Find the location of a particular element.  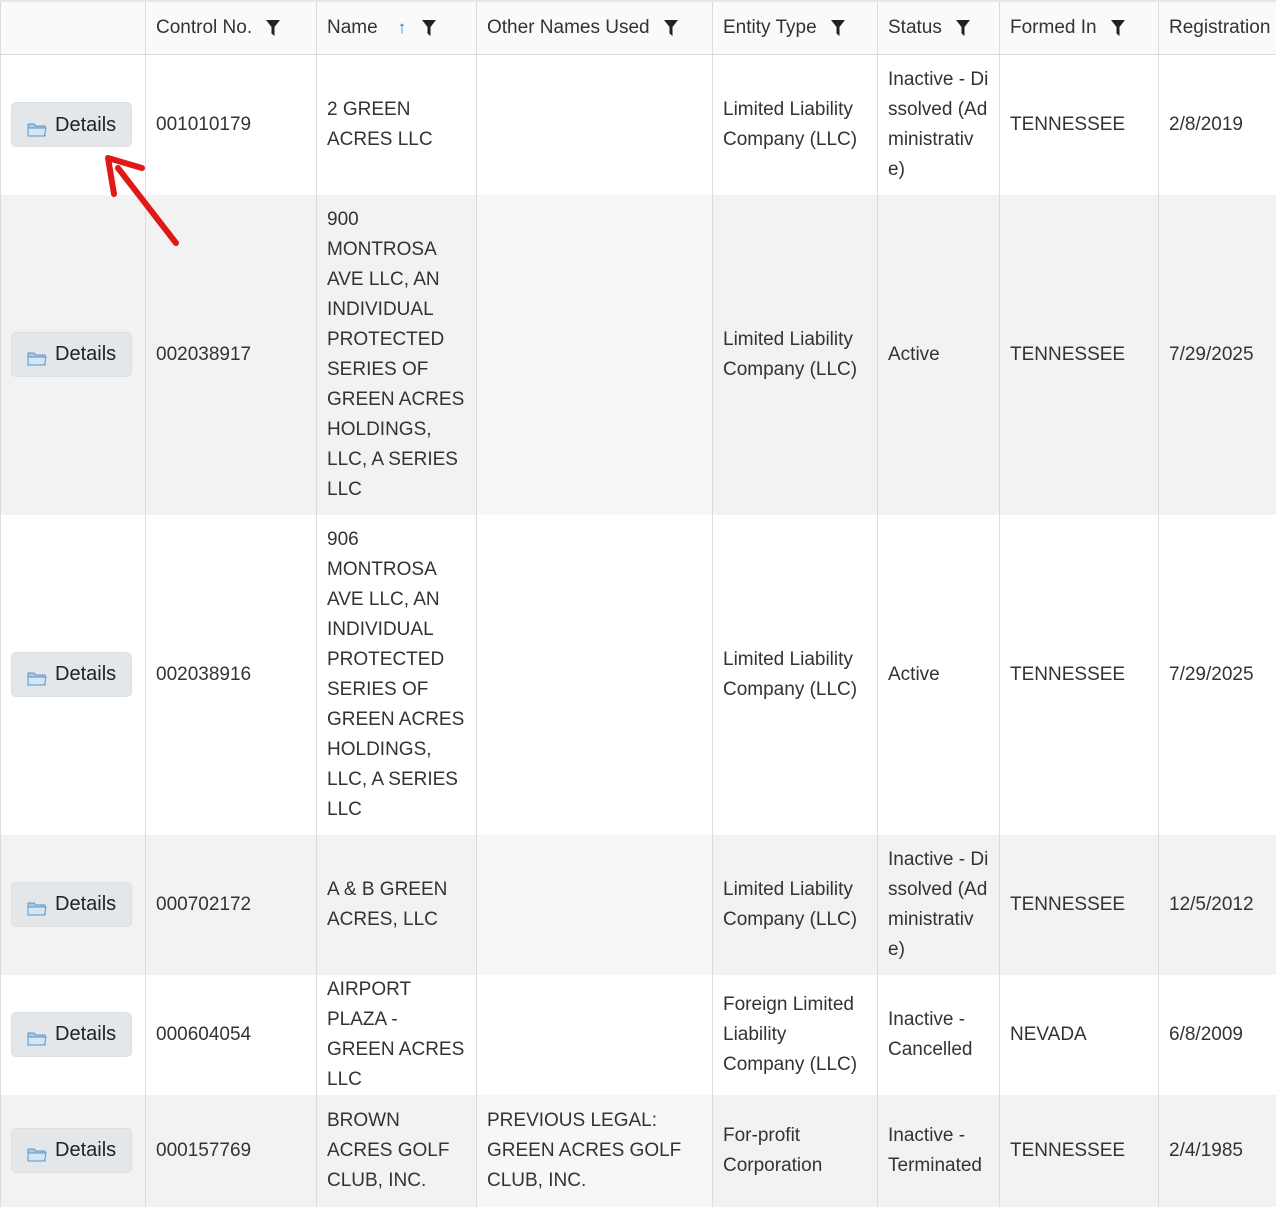

details-column-header is located at coordinates (73, 28).